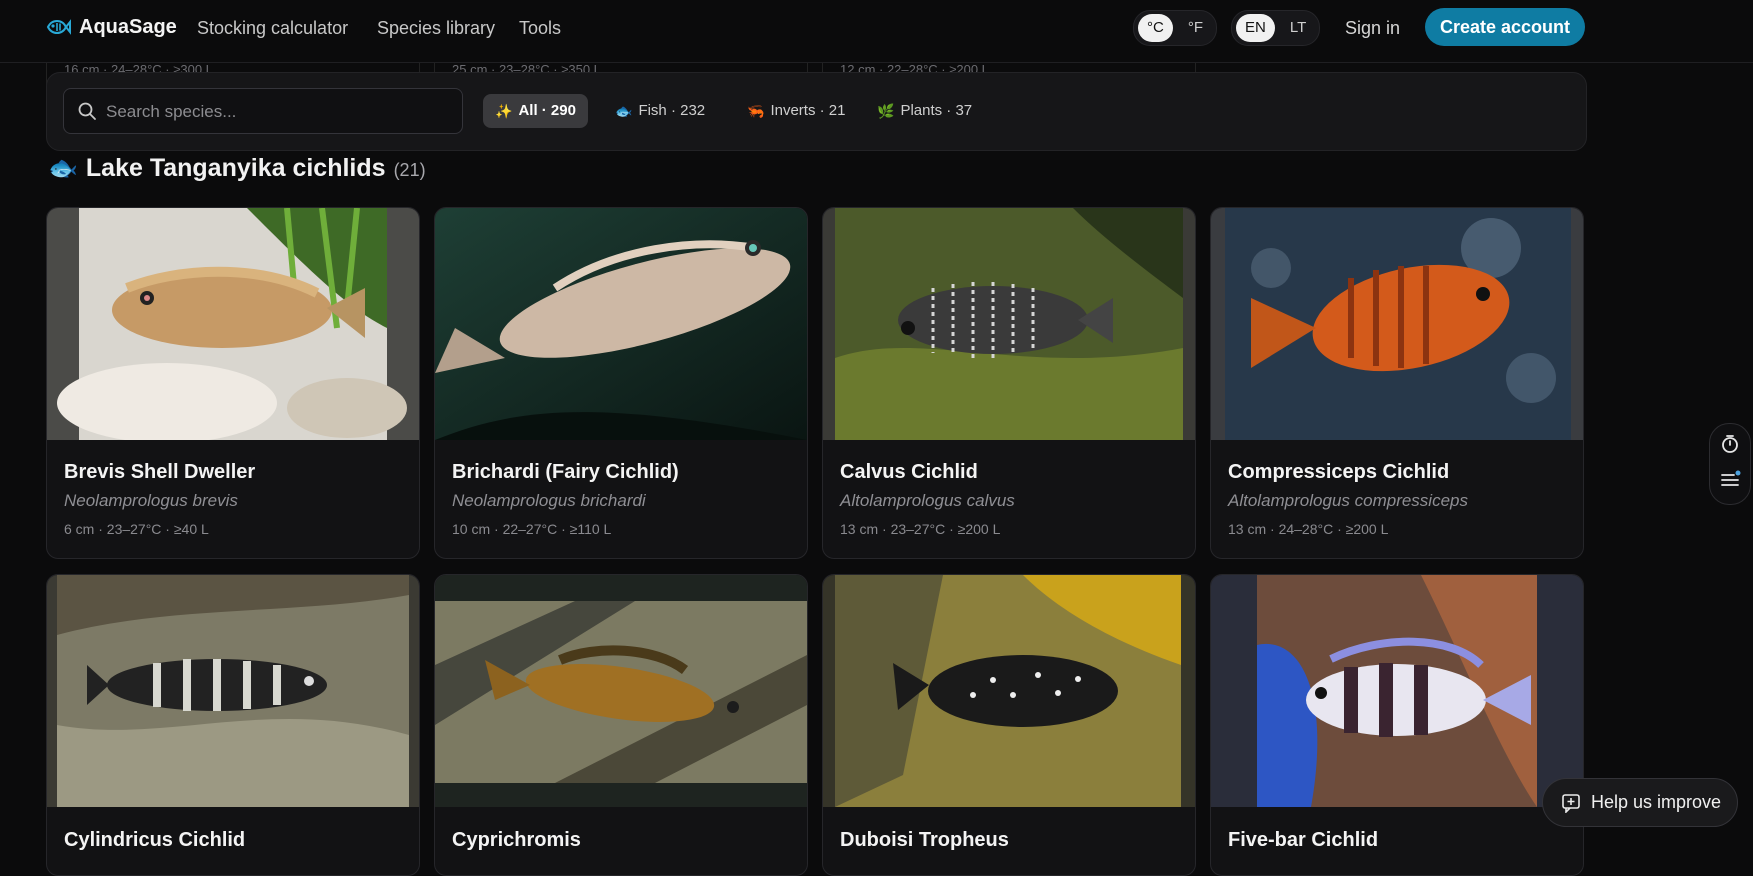  I want to click on species-card: Cylindricus Cichlid, so click(233, 725).